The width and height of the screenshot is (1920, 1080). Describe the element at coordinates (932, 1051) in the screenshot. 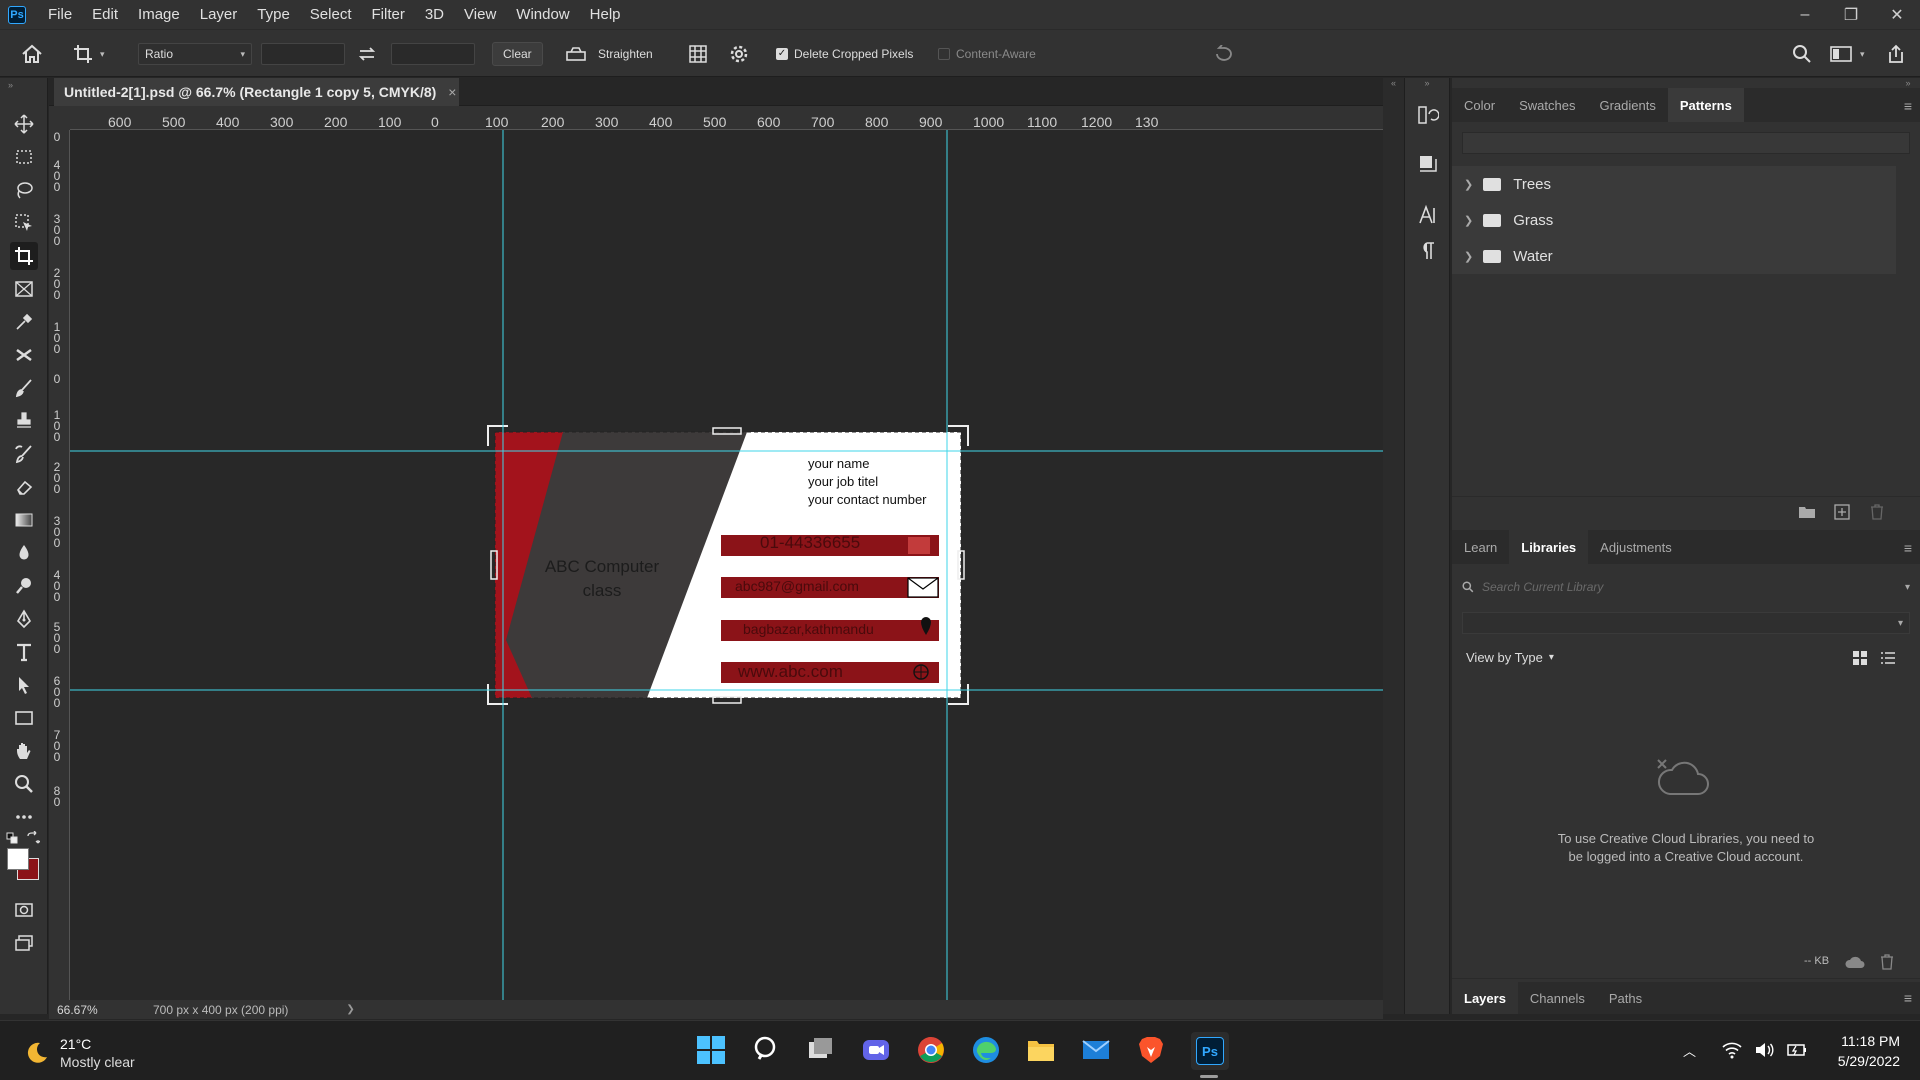

I see `chrome-button` at that location.